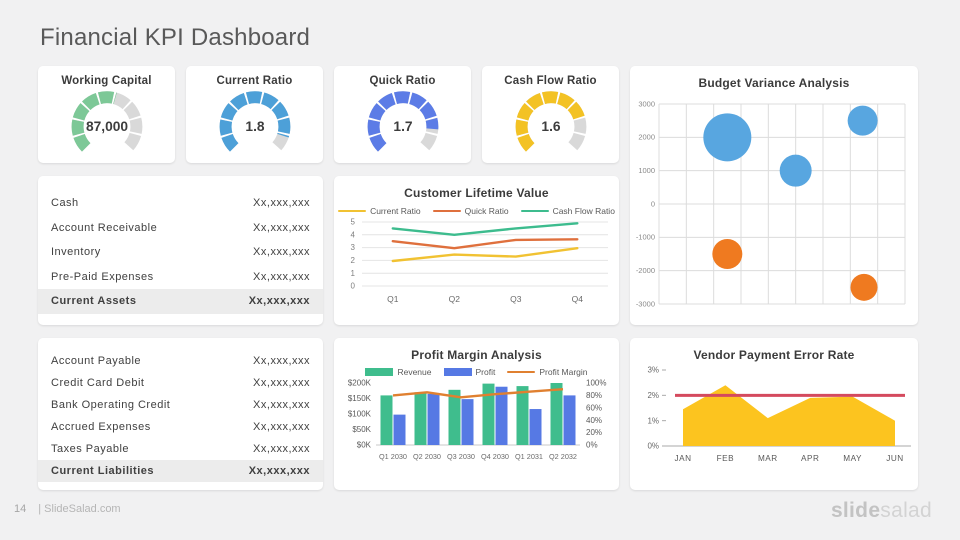 The height and width of the screenshot is (540, 960). I want to click on table-row: Inventory Xx,xxx,xxx, so click(180, 252).